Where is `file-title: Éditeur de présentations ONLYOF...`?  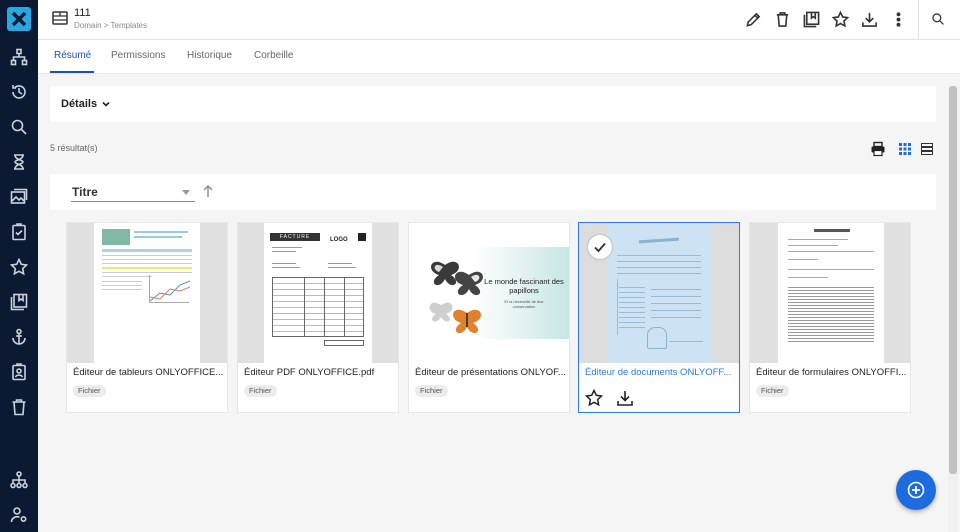 file-title: Éditeur de présentations ONLYOF... is located at coordinates (491, 372).